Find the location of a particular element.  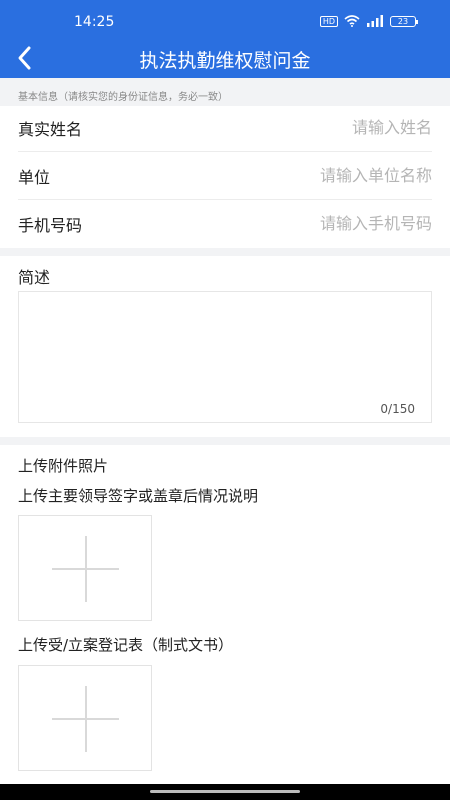

description-input is located at coordinates (225, 342).